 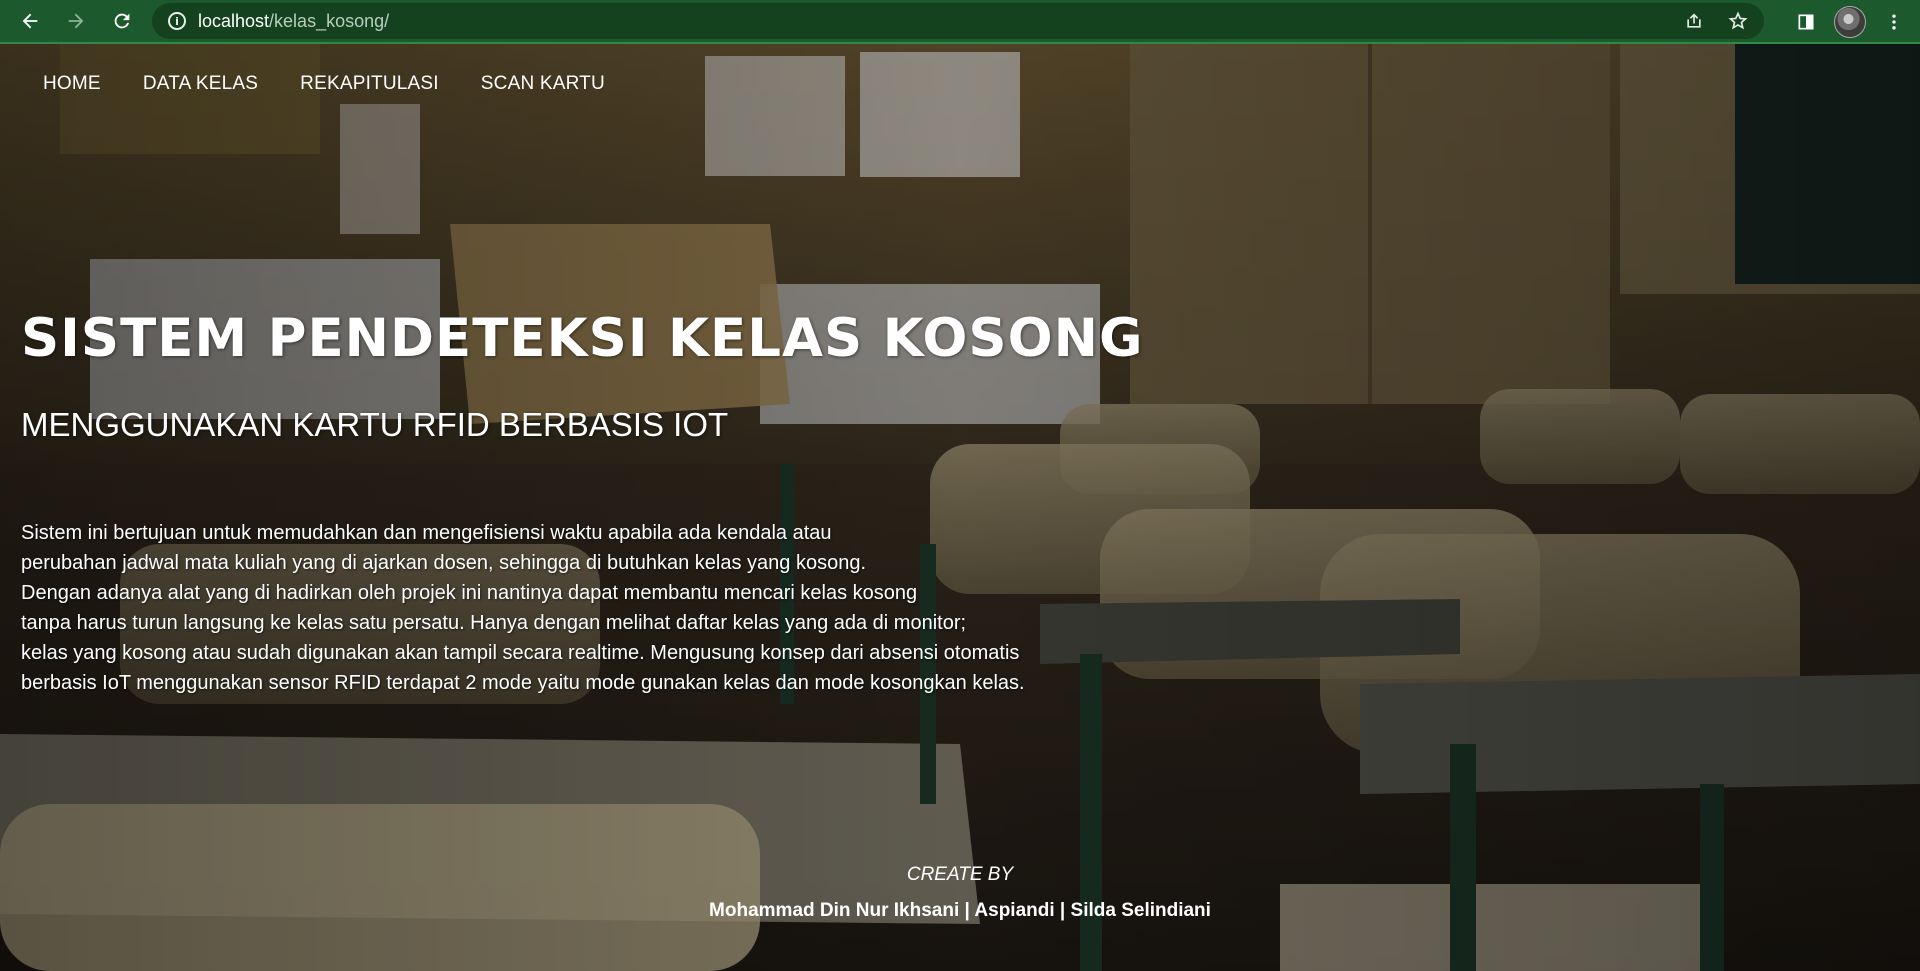 I want to click on nav-home: HOME, so click(x=72, y=84).